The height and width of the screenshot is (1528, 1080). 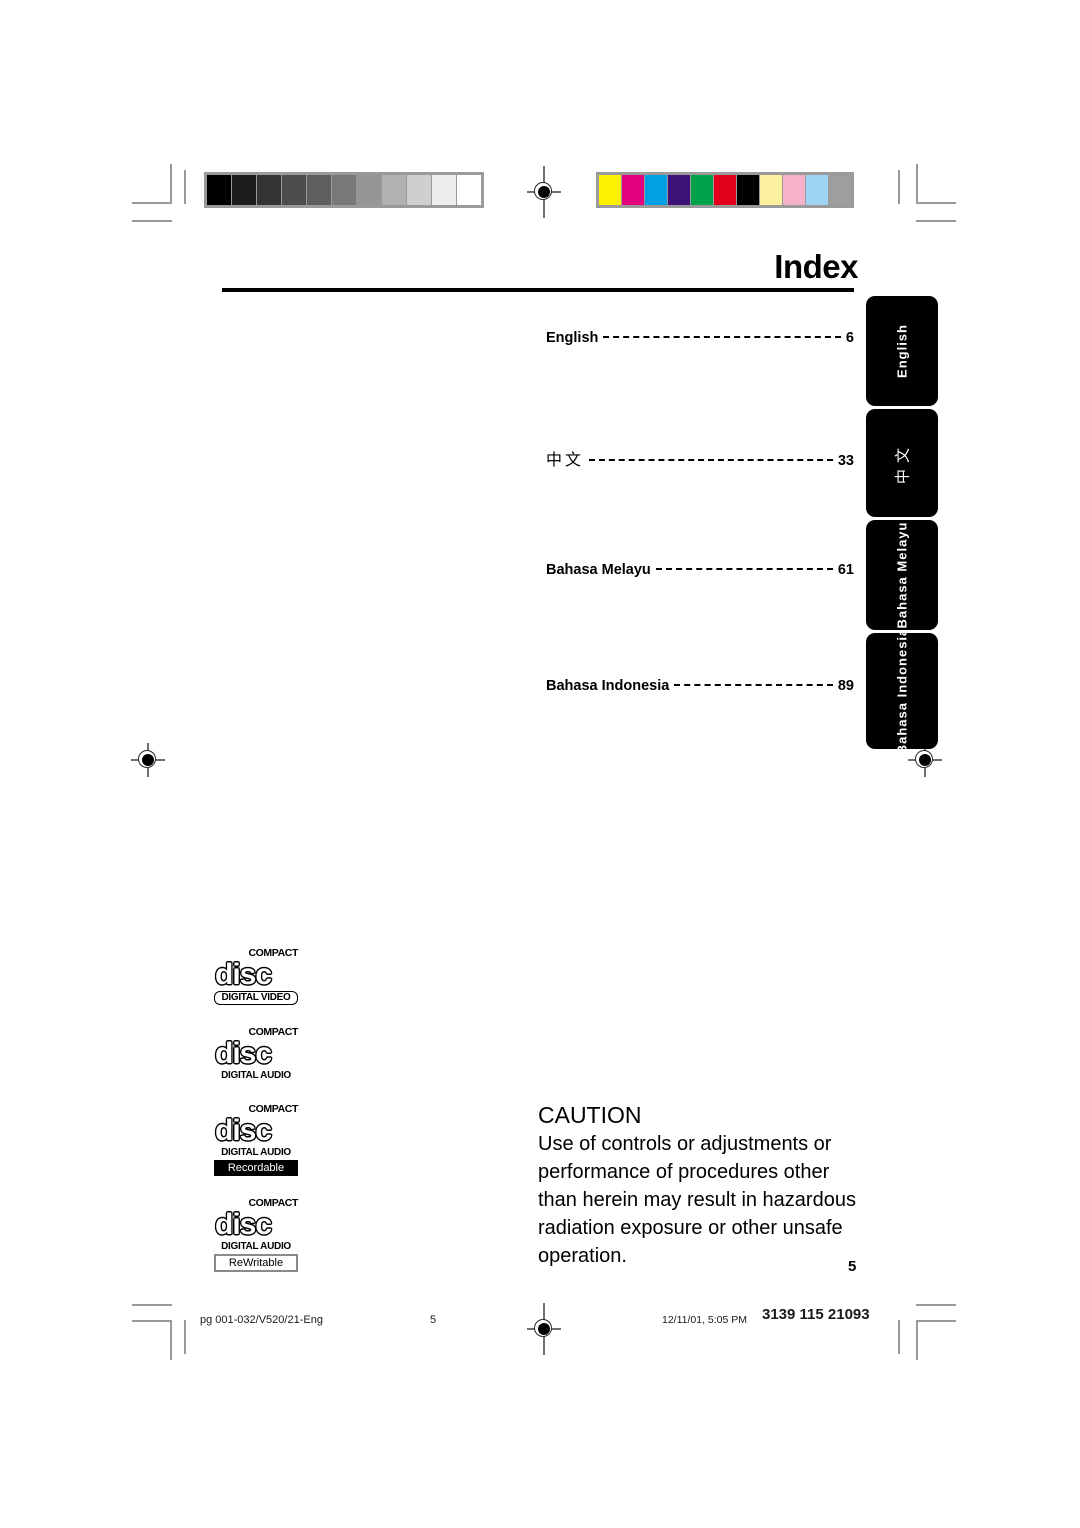 I want to click on color-calibration-bar, so click(x=725, y=190).